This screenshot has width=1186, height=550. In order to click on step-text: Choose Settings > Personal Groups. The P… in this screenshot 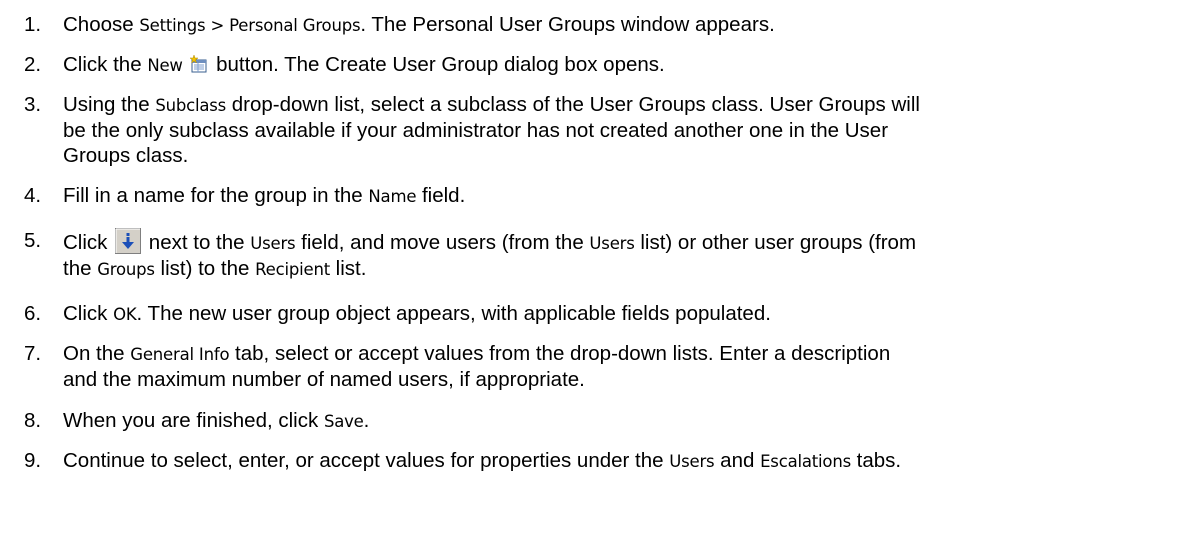, I will do `click(620, 25)`.